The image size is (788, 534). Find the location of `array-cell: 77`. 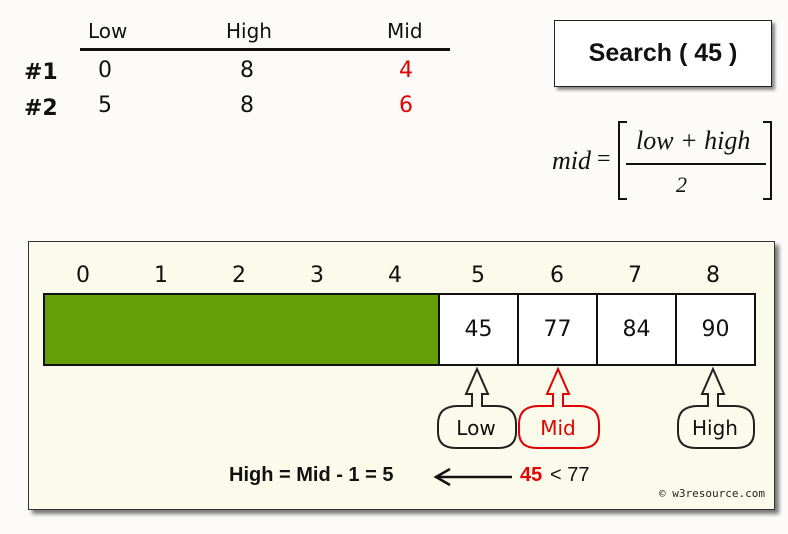

array-cell: 77 is located at coordinates (557, 329).